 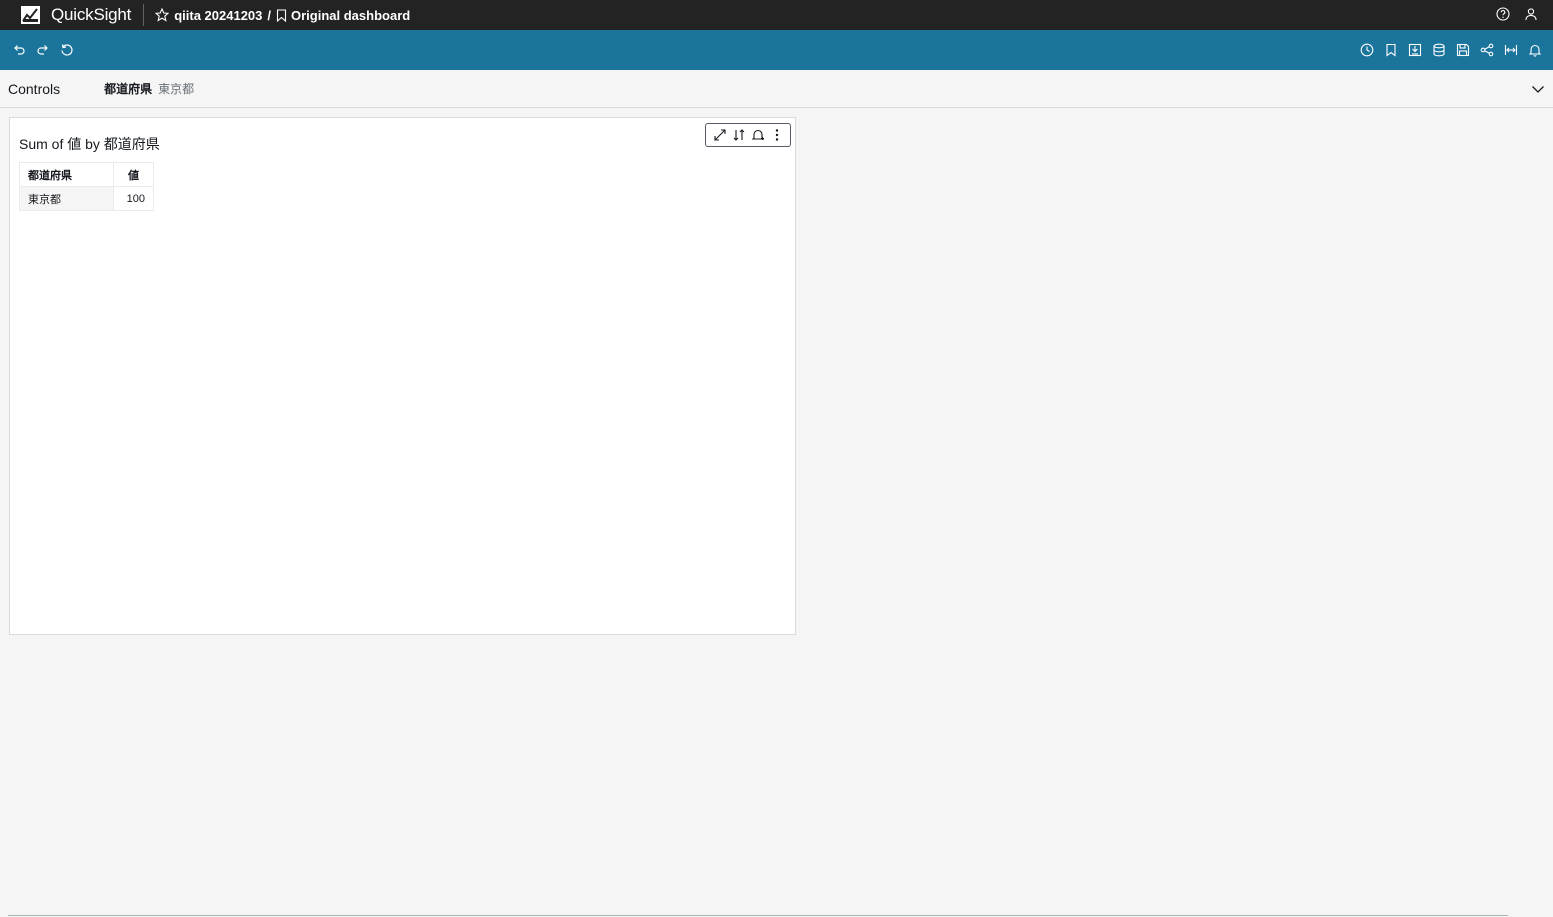 What do you see at coordinates (67, 50) in the screenshot?
I see `reset-icon` at bounding box center [67, 50].